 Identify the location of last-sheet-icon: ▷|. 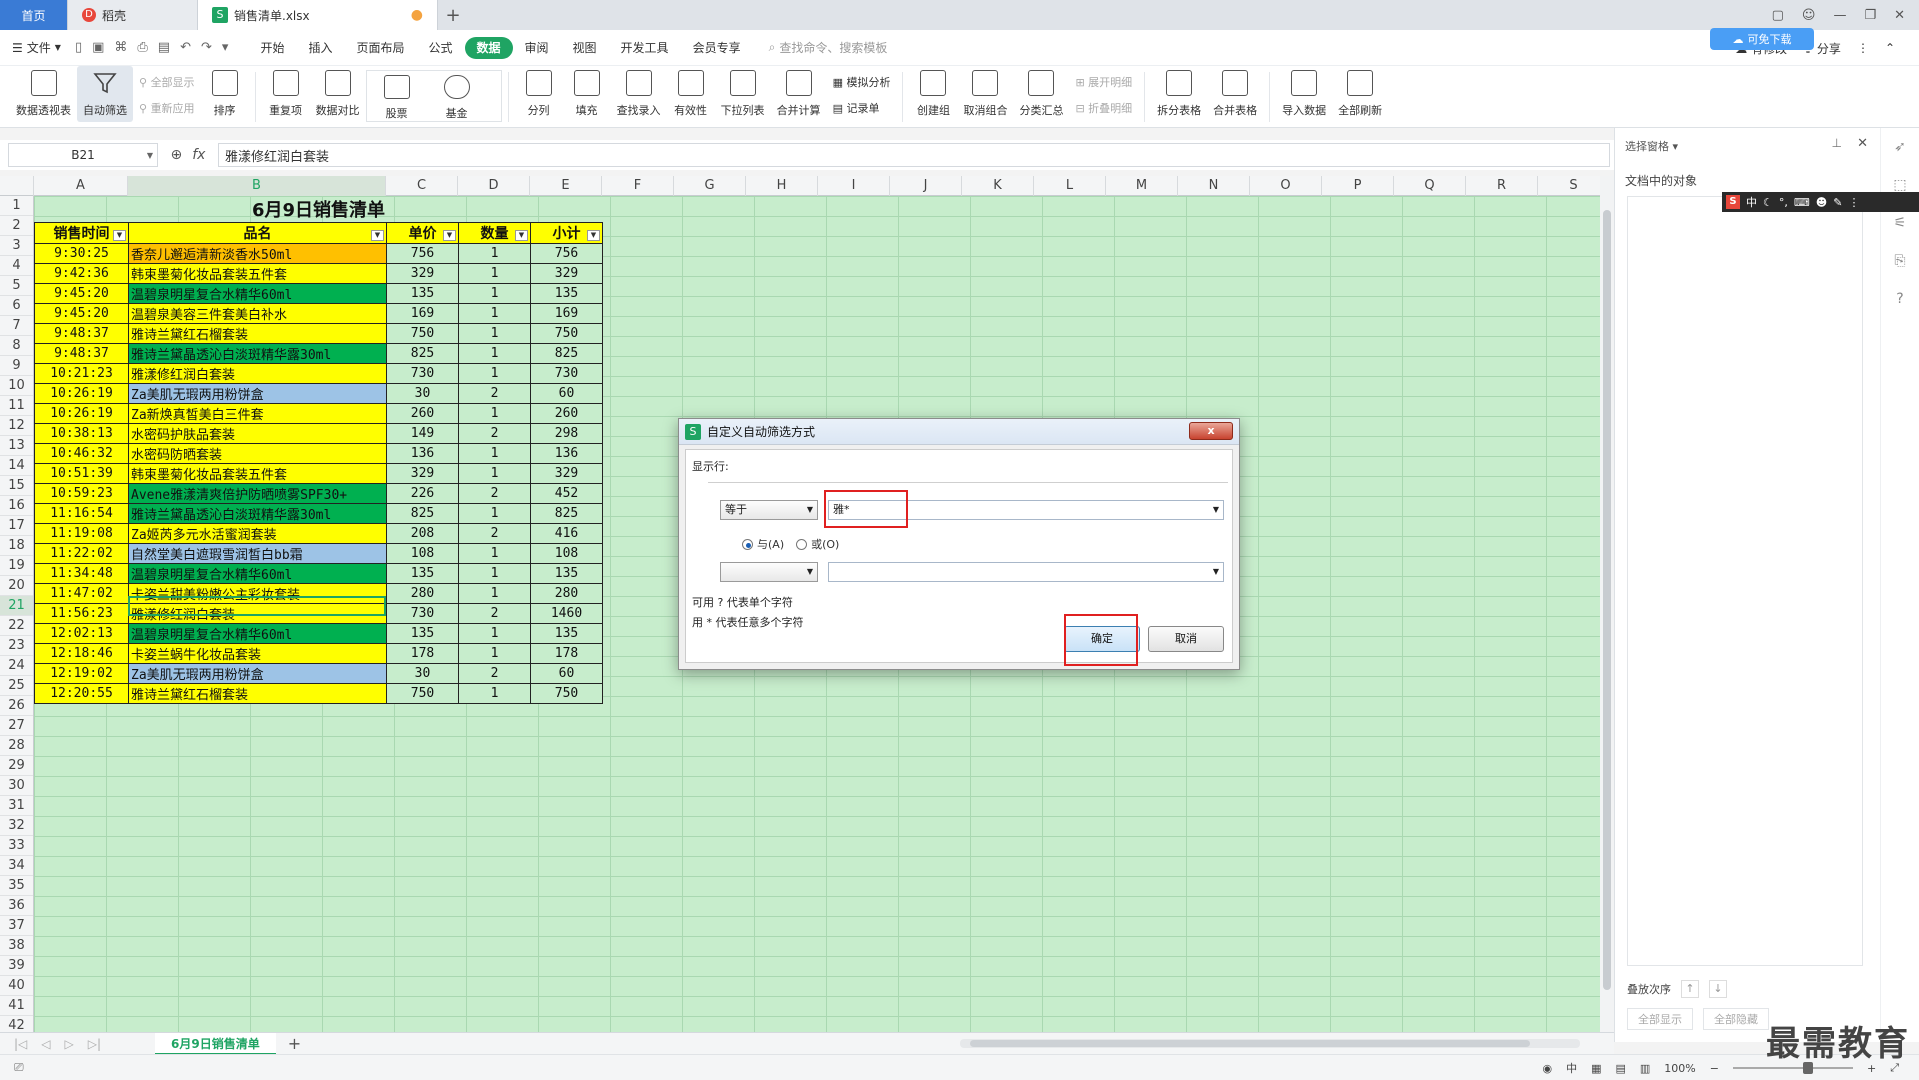
(94, 1044).